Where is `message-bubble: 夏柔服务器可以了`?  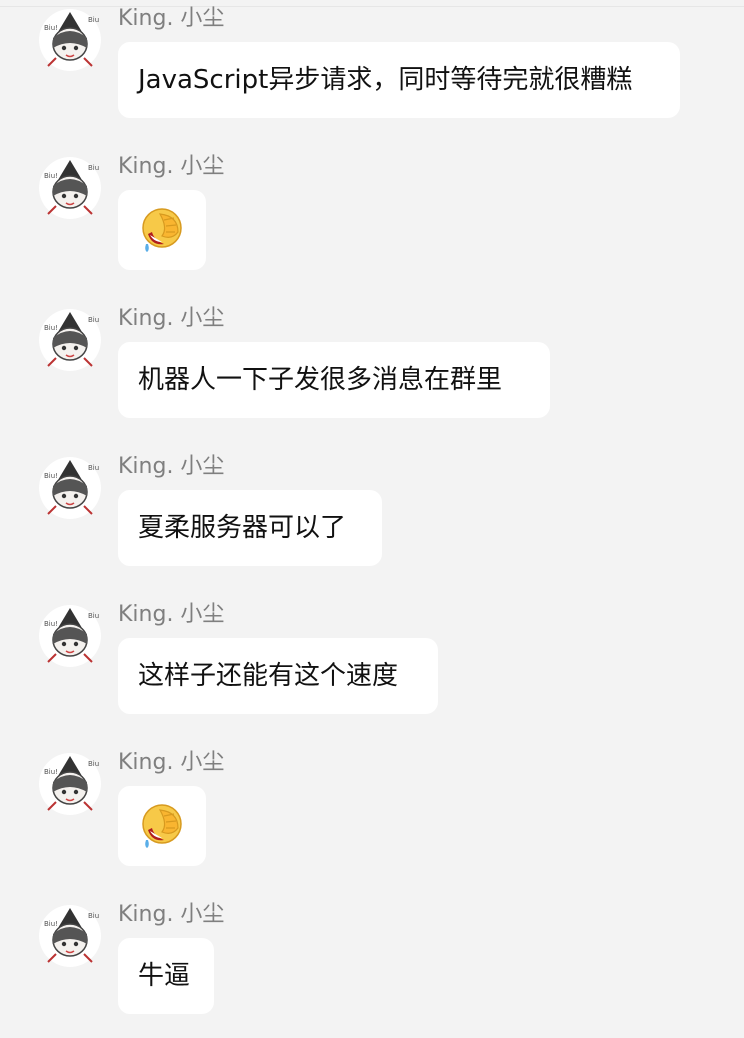
message-bubble: 夏柔服务器可以了 is located at coordinates (250, 528).